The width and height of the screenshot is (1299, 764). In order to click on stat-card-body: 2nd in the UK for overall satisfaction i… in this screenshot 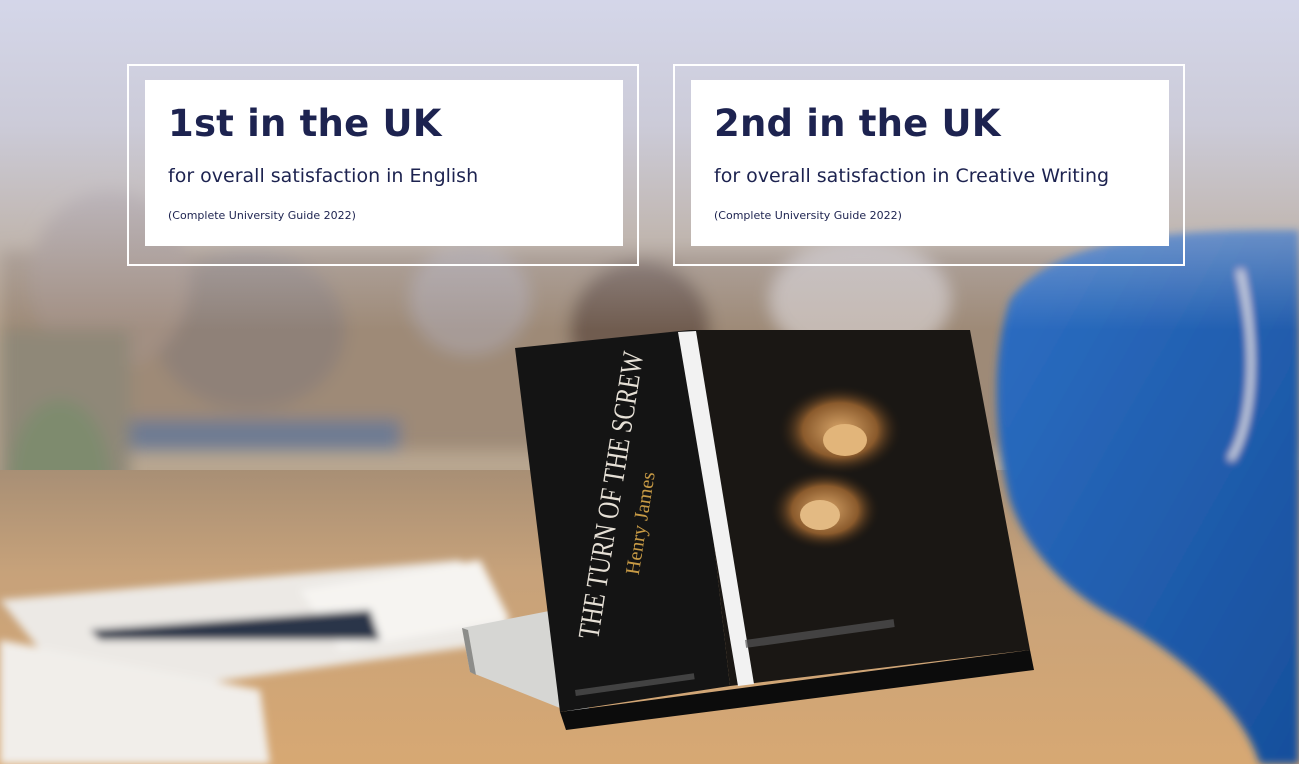, I will do `click(930, 163)`.